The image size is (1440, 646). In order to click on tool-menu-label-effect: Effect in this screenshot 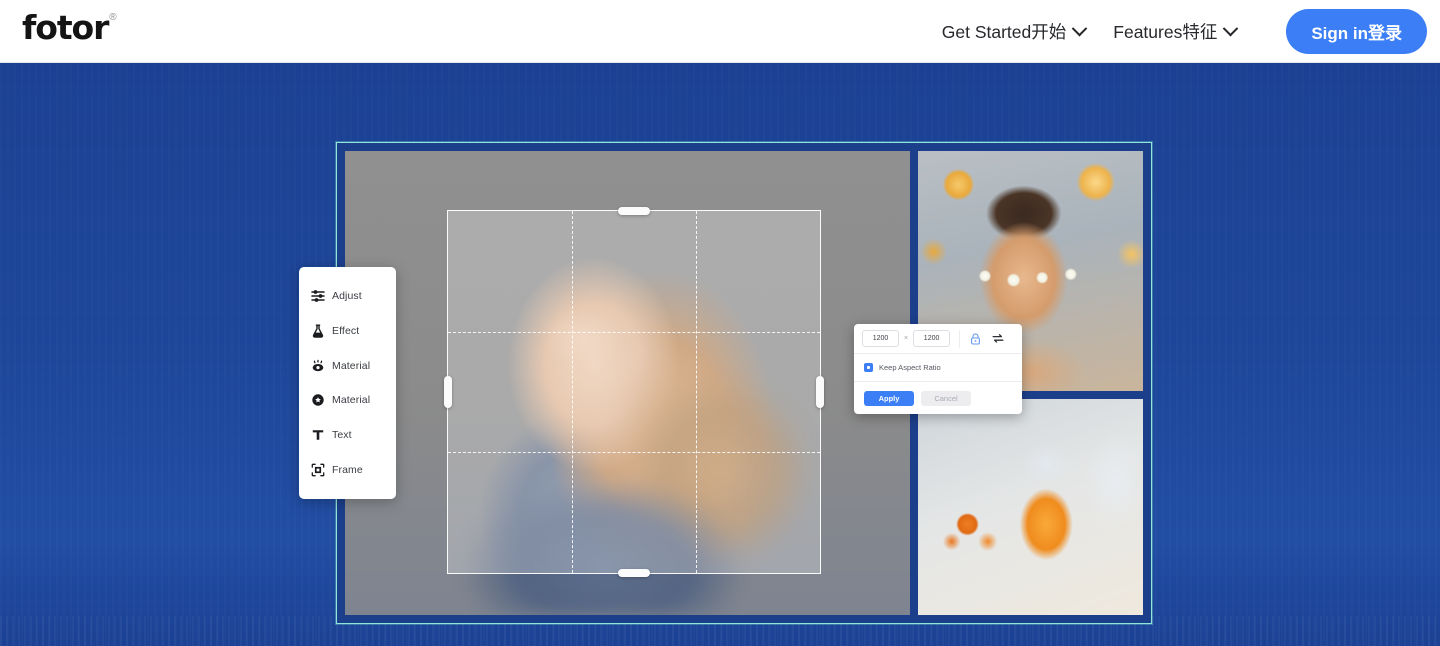, I will do `click(346, 330)`.